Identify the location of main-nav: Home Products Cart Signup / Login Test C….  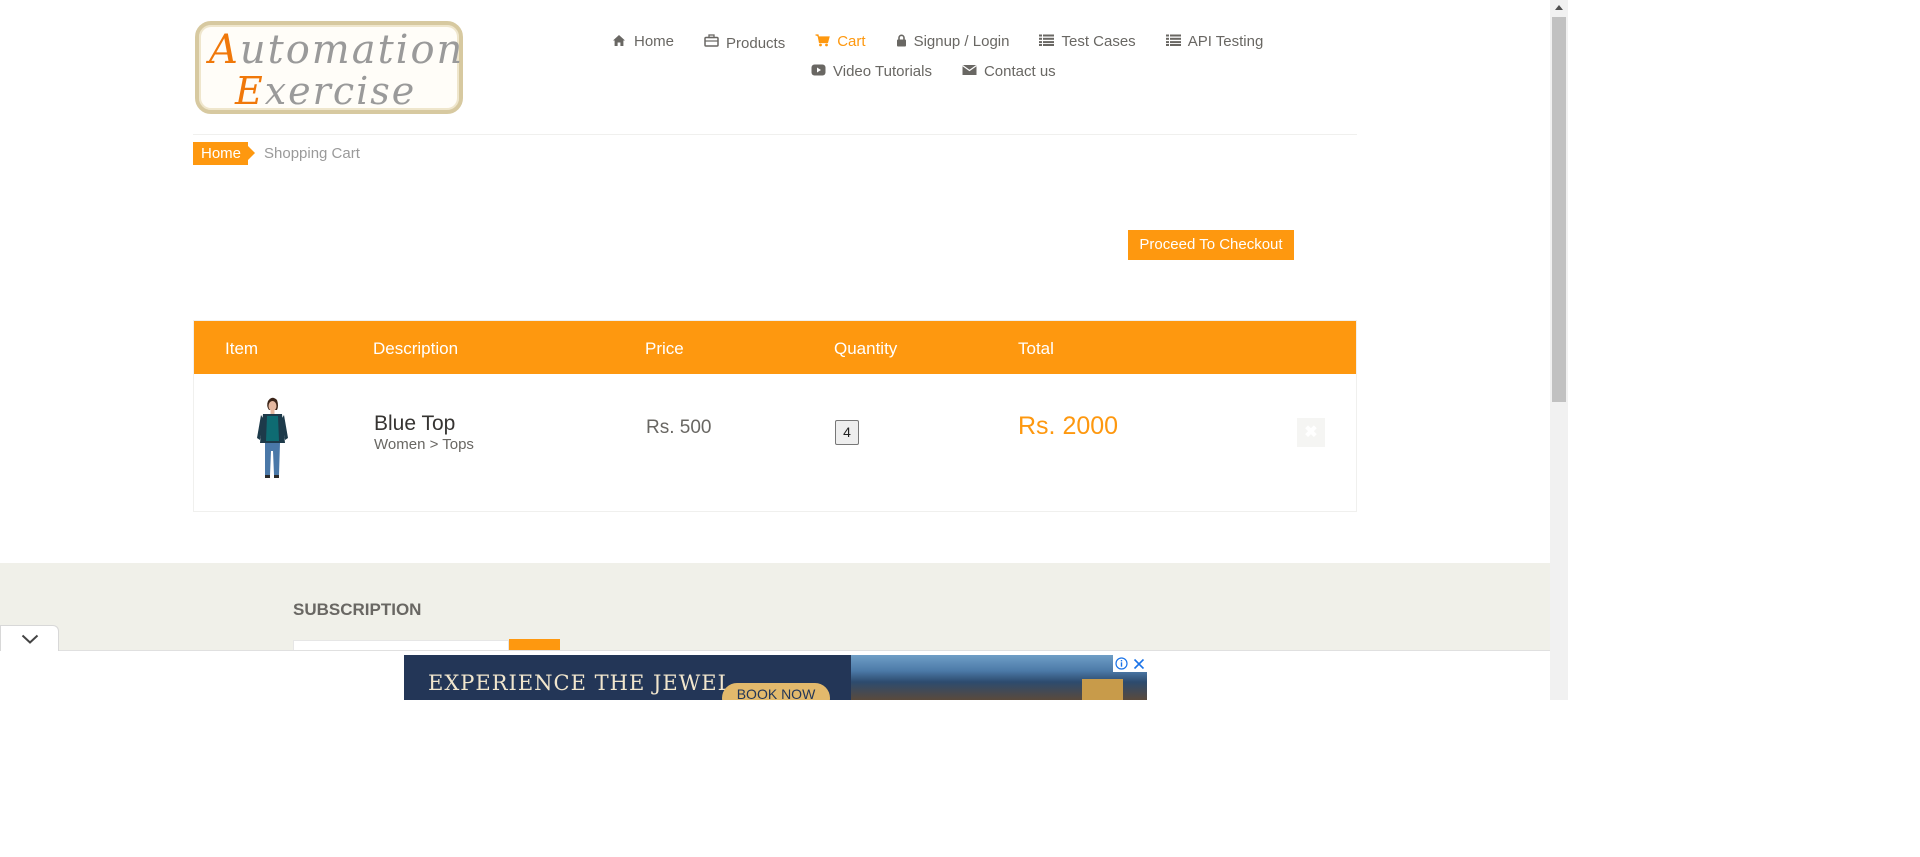
(937, 41).